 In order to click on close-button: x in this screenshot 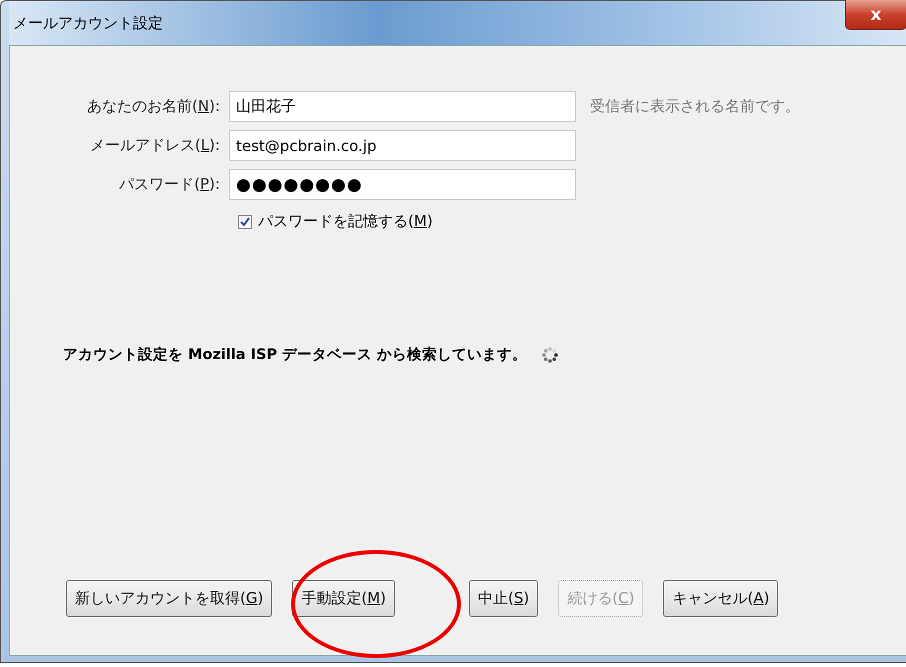, I will do `click(875, 15)`.